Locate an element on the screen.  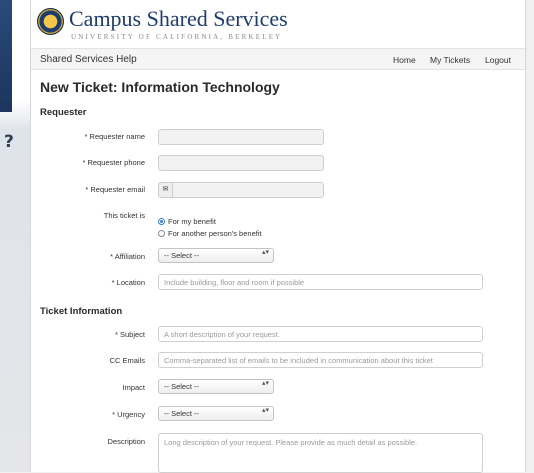
affiliation-value: -- Select -- is located at coordinates (182, 255).